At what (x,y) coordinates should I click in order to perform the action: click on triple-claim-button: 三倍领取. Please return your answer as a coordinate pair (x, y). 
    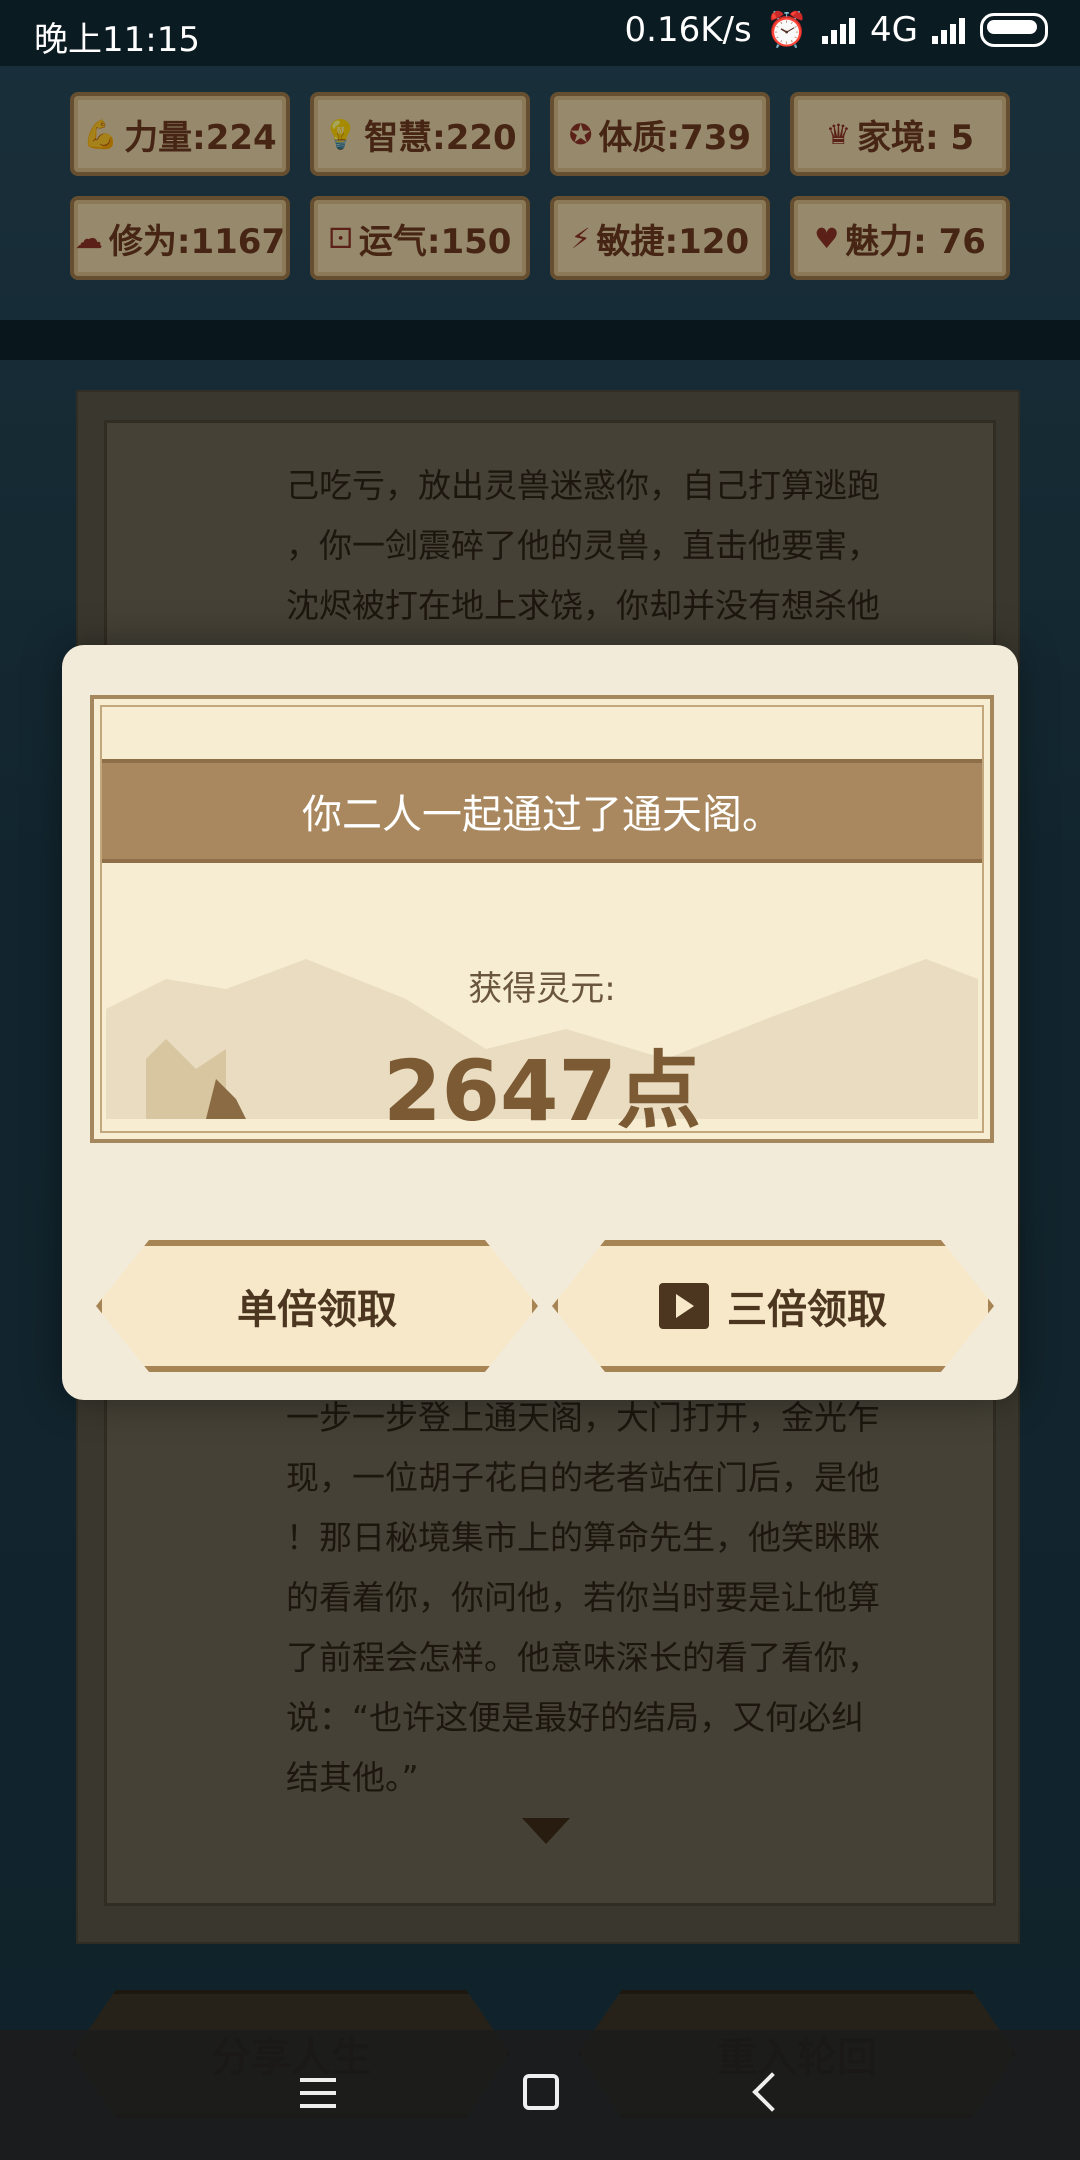
    Looking at the image, I should click on (773, 1306).